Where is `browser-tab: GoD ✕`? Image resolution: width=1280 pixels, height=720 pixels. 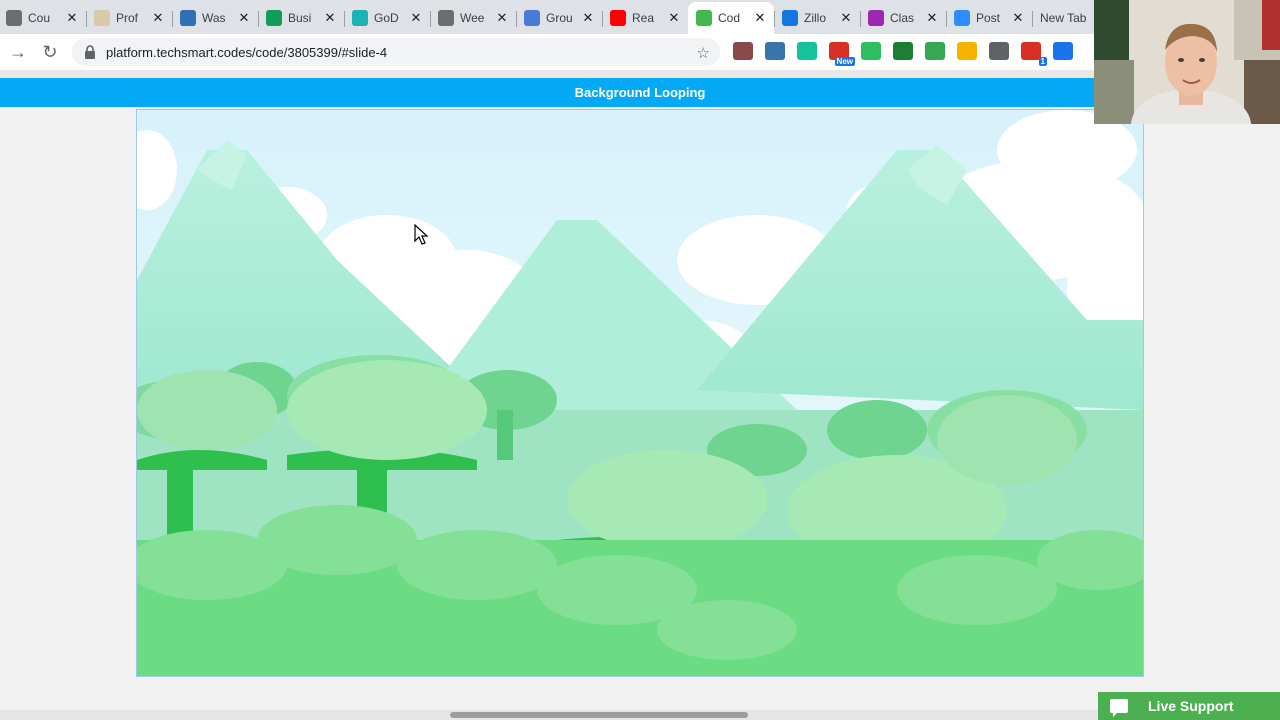
browser-tab: GoD ✕ is located at coordinates (387, 18).